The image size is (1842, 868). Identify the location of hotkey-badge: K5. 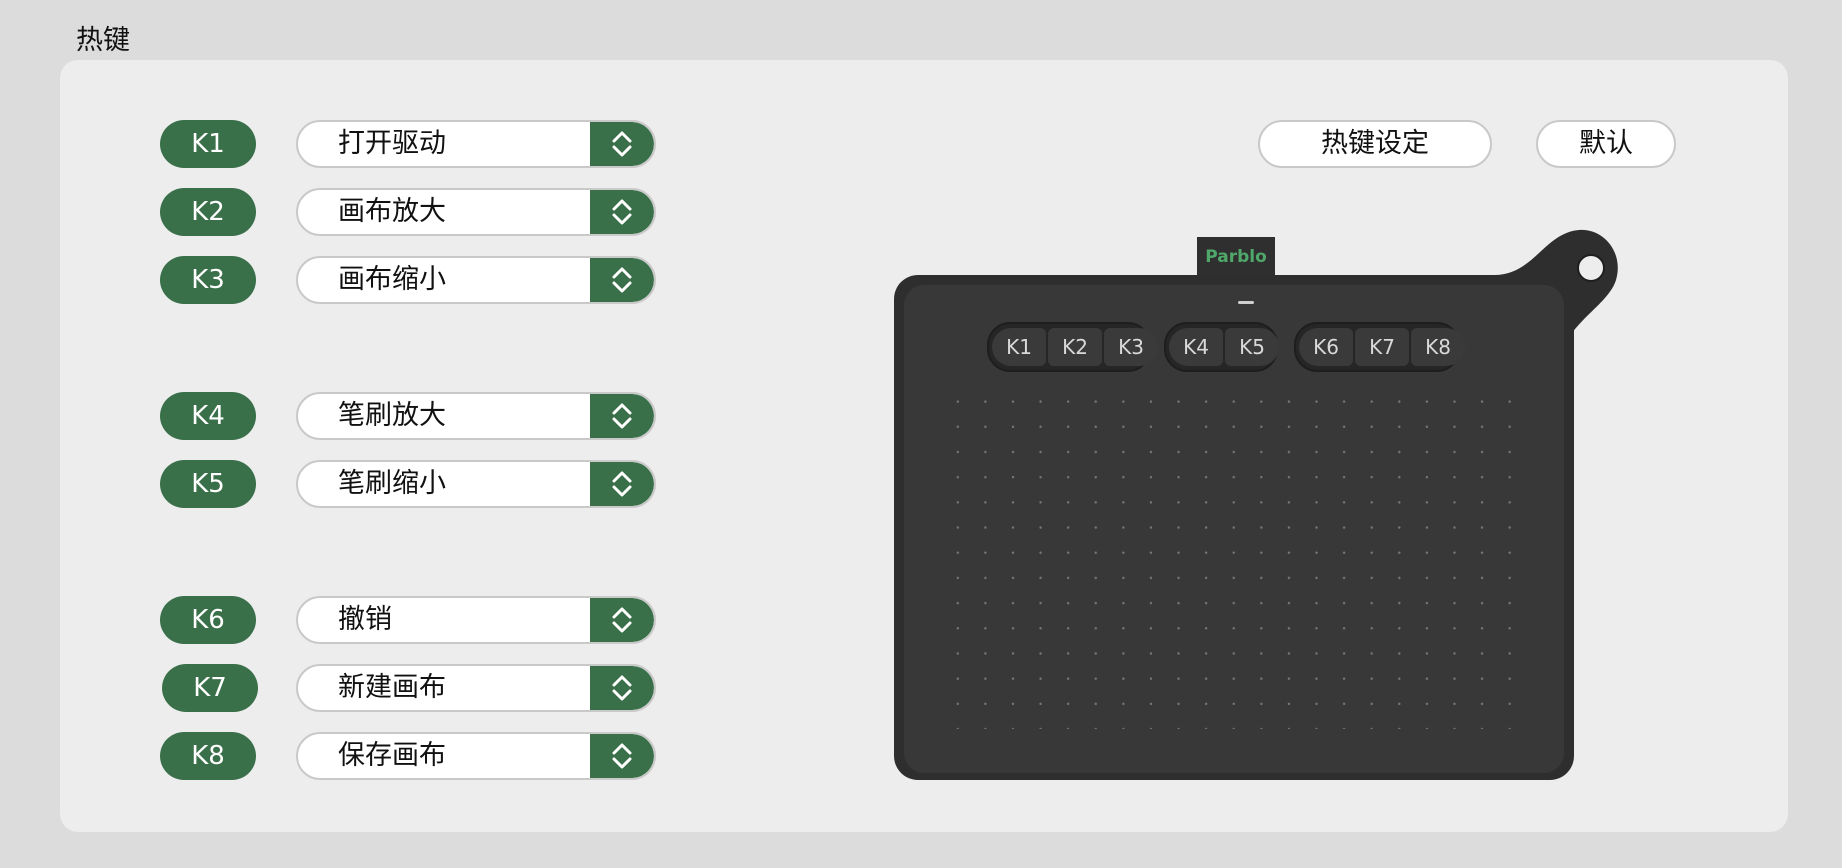
(208, 484).